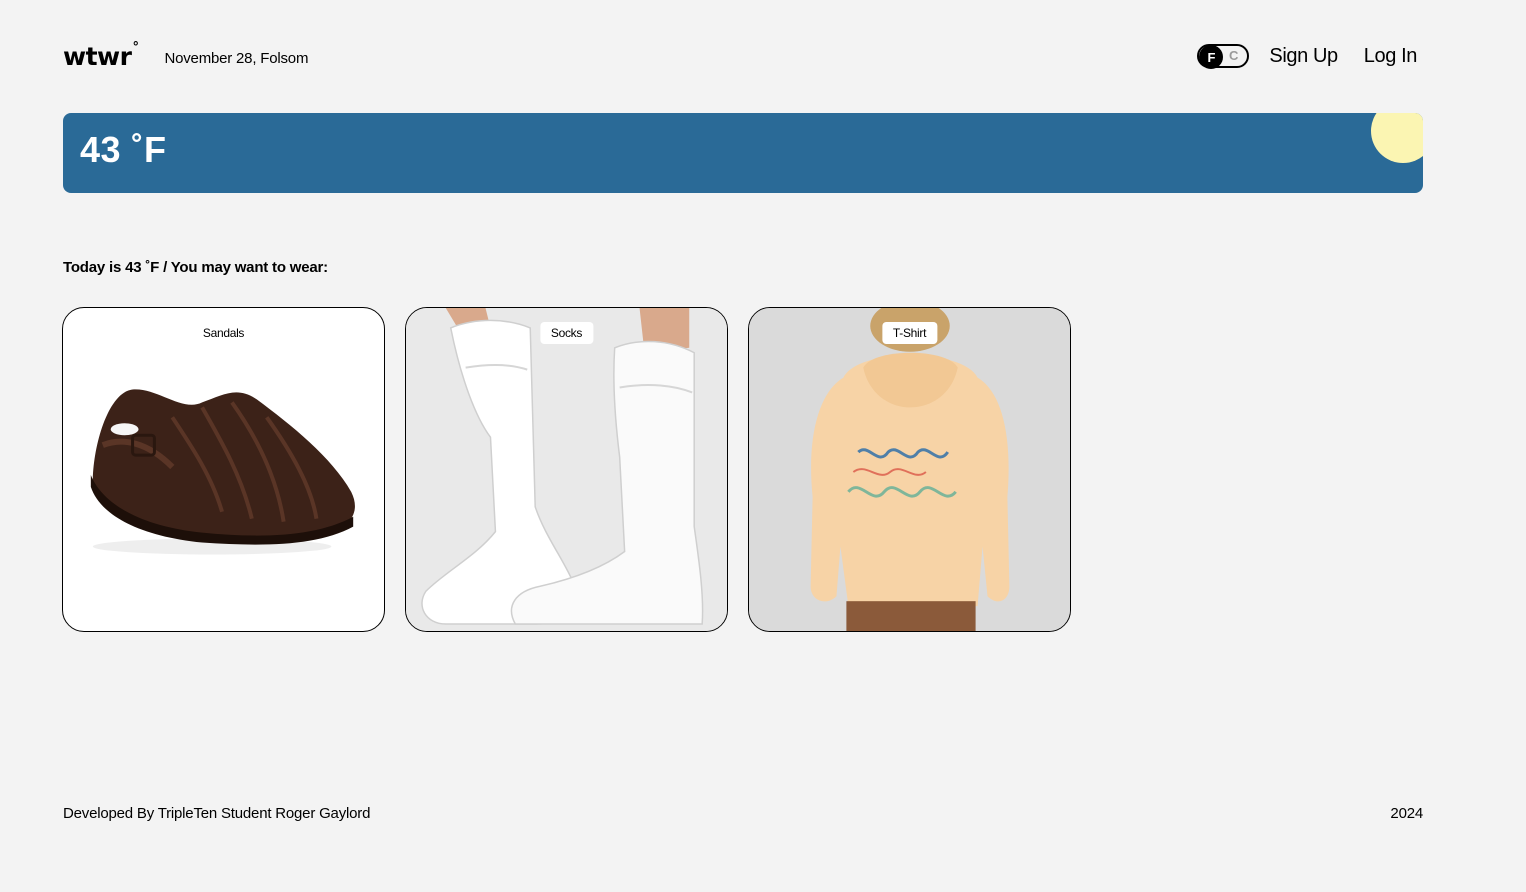 This screenshot has width=1526, height=892. Describe the element at coordinates (236, 58) in the screenshot. I see `date-location: November 28, Folsom` at that location.